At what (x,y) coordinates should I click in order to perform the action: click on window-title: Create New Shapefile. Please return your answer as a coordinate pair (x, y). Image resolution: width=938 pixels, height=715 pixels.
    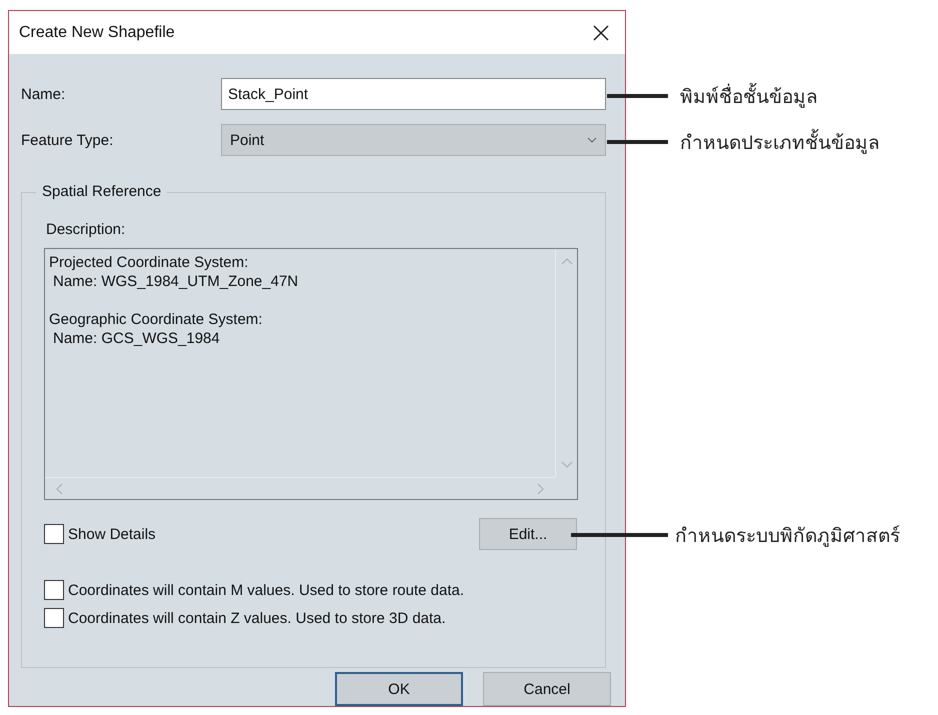
    Looking at the image, I should click on (97, 33).